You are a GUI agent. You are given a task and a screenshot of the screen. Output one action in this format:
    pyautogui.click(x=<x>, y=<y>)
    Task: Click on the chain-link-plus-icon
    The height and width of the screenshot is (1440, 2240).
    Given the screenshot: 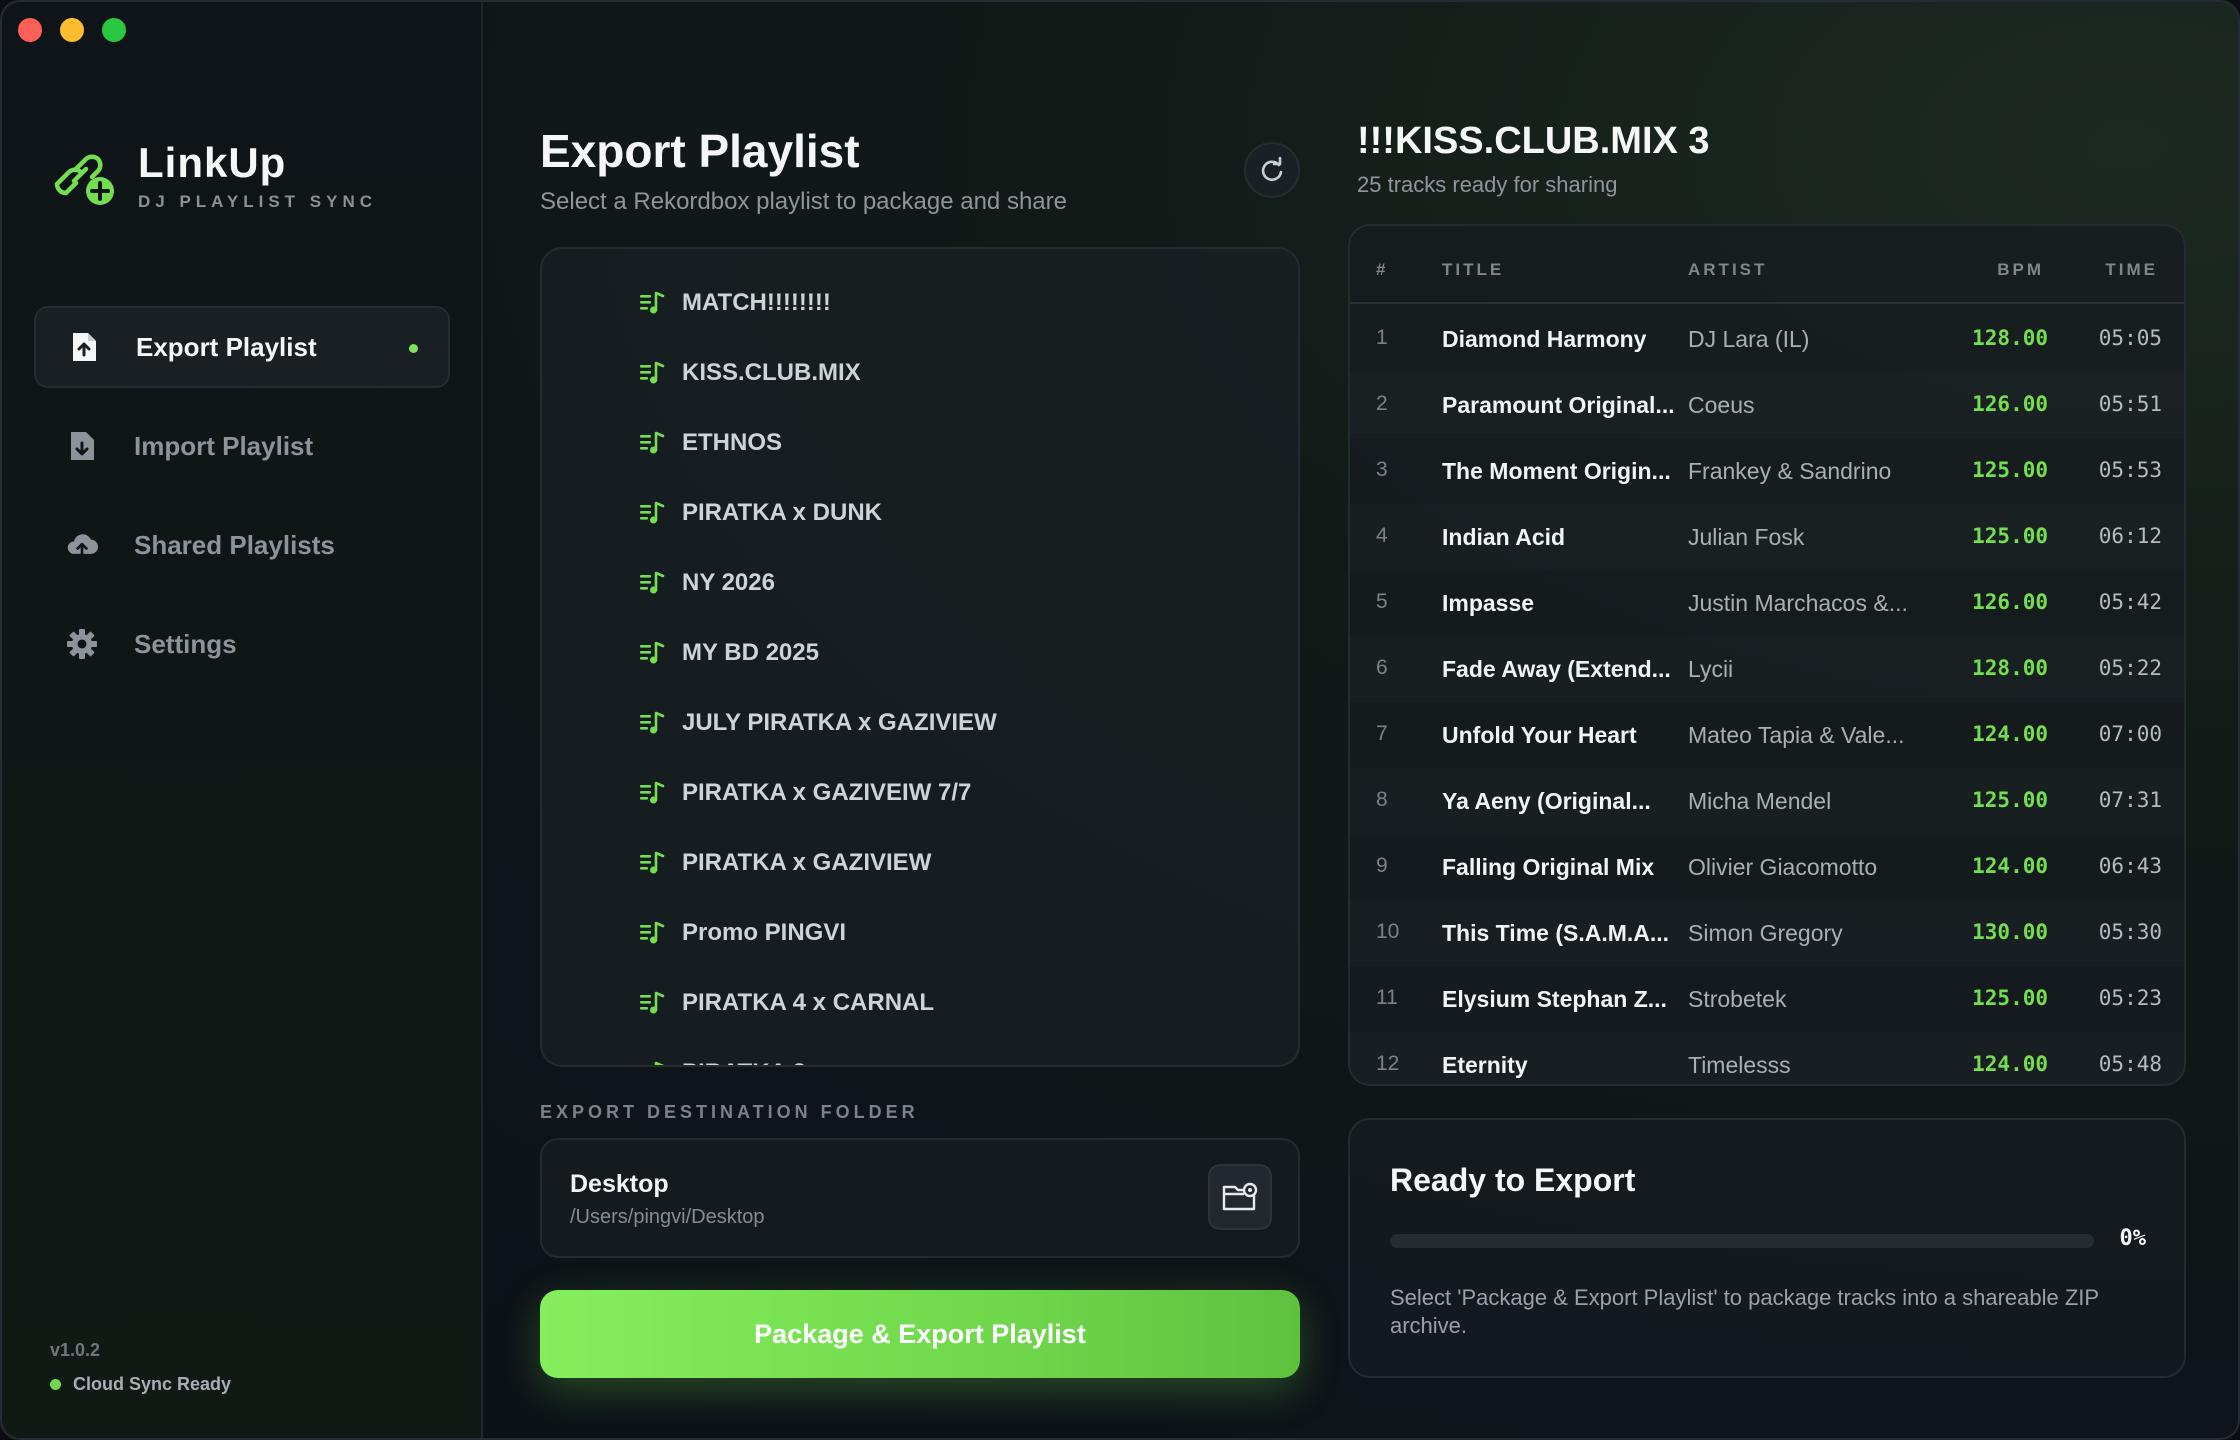 What is the action you would take?
    pyautogui.click(x=84, y=179)
    